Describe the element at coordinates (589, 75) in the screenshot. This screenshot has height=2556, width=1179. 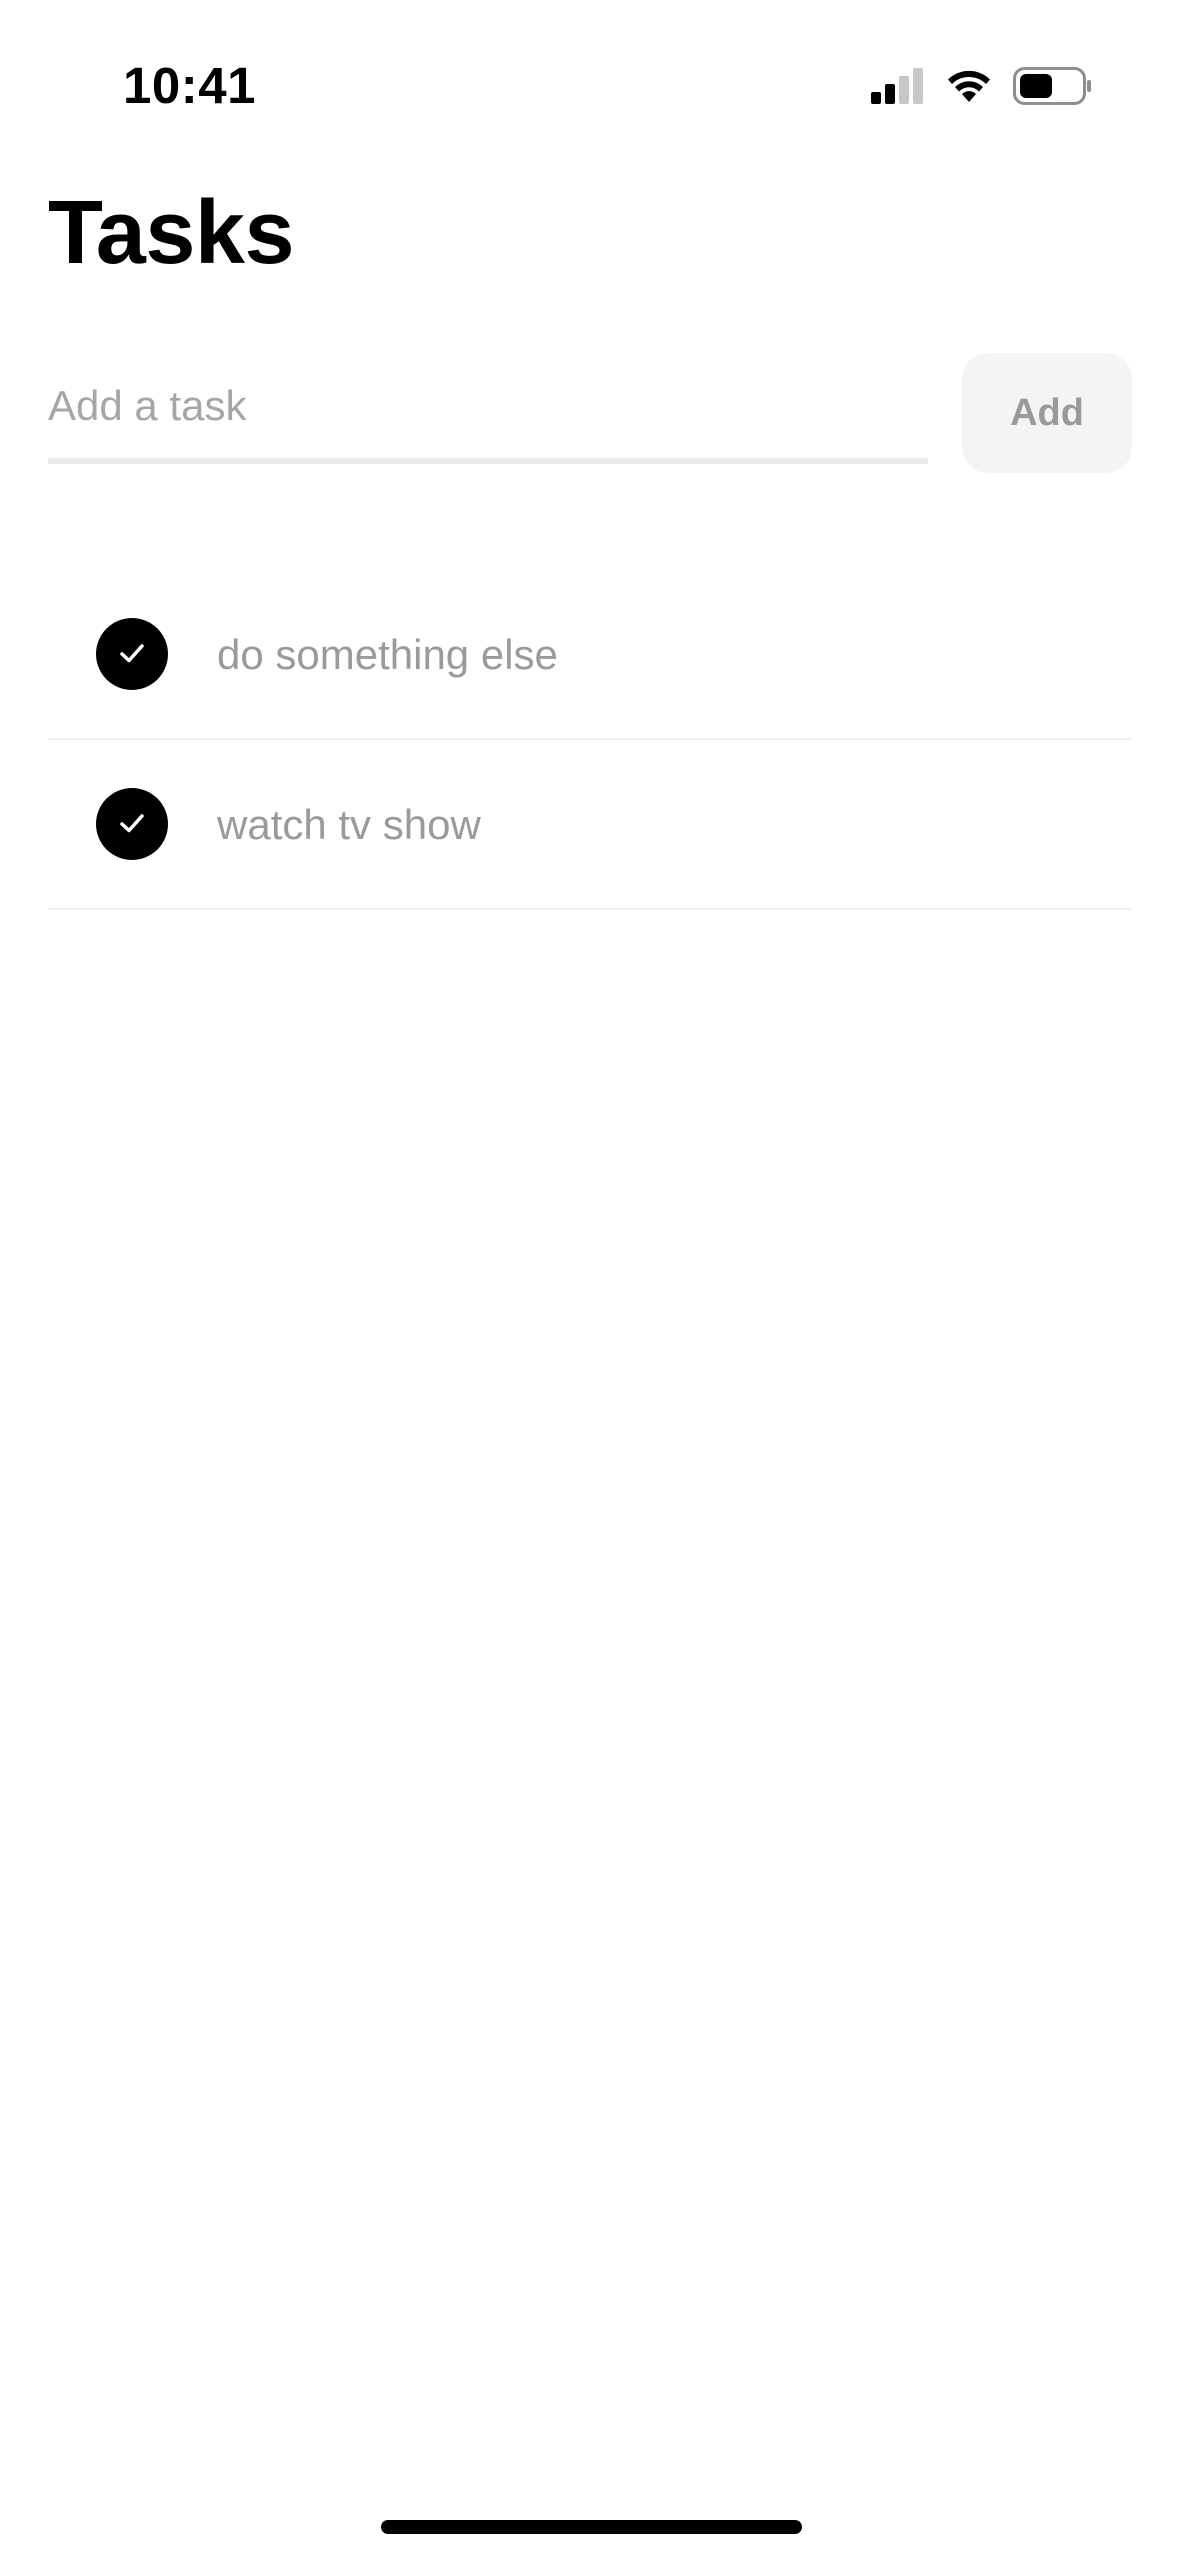
I see `status-bar: 10:41` at that location.